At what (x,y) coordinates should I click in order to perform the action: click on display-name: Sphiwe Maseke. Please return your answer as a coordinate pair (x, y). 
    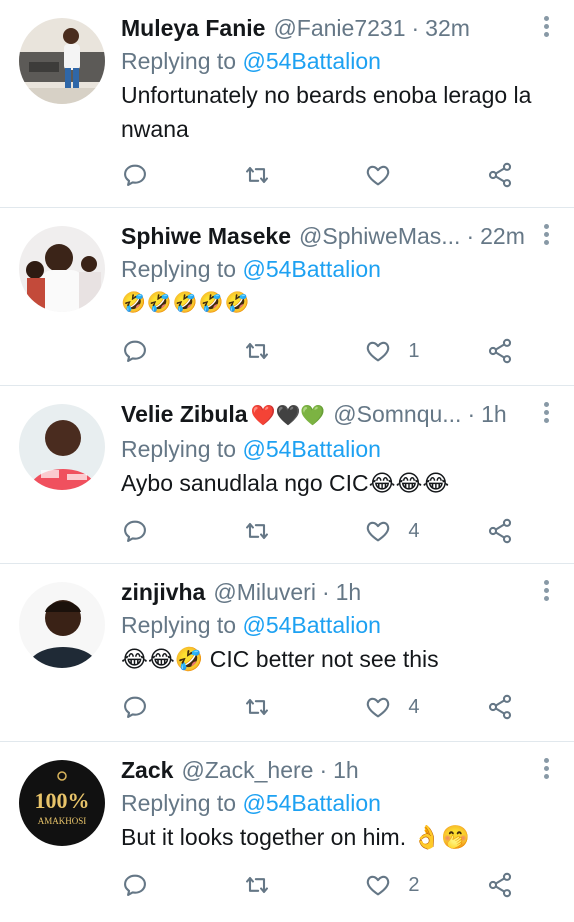
    Looking at the image, I should click on (206, 236).